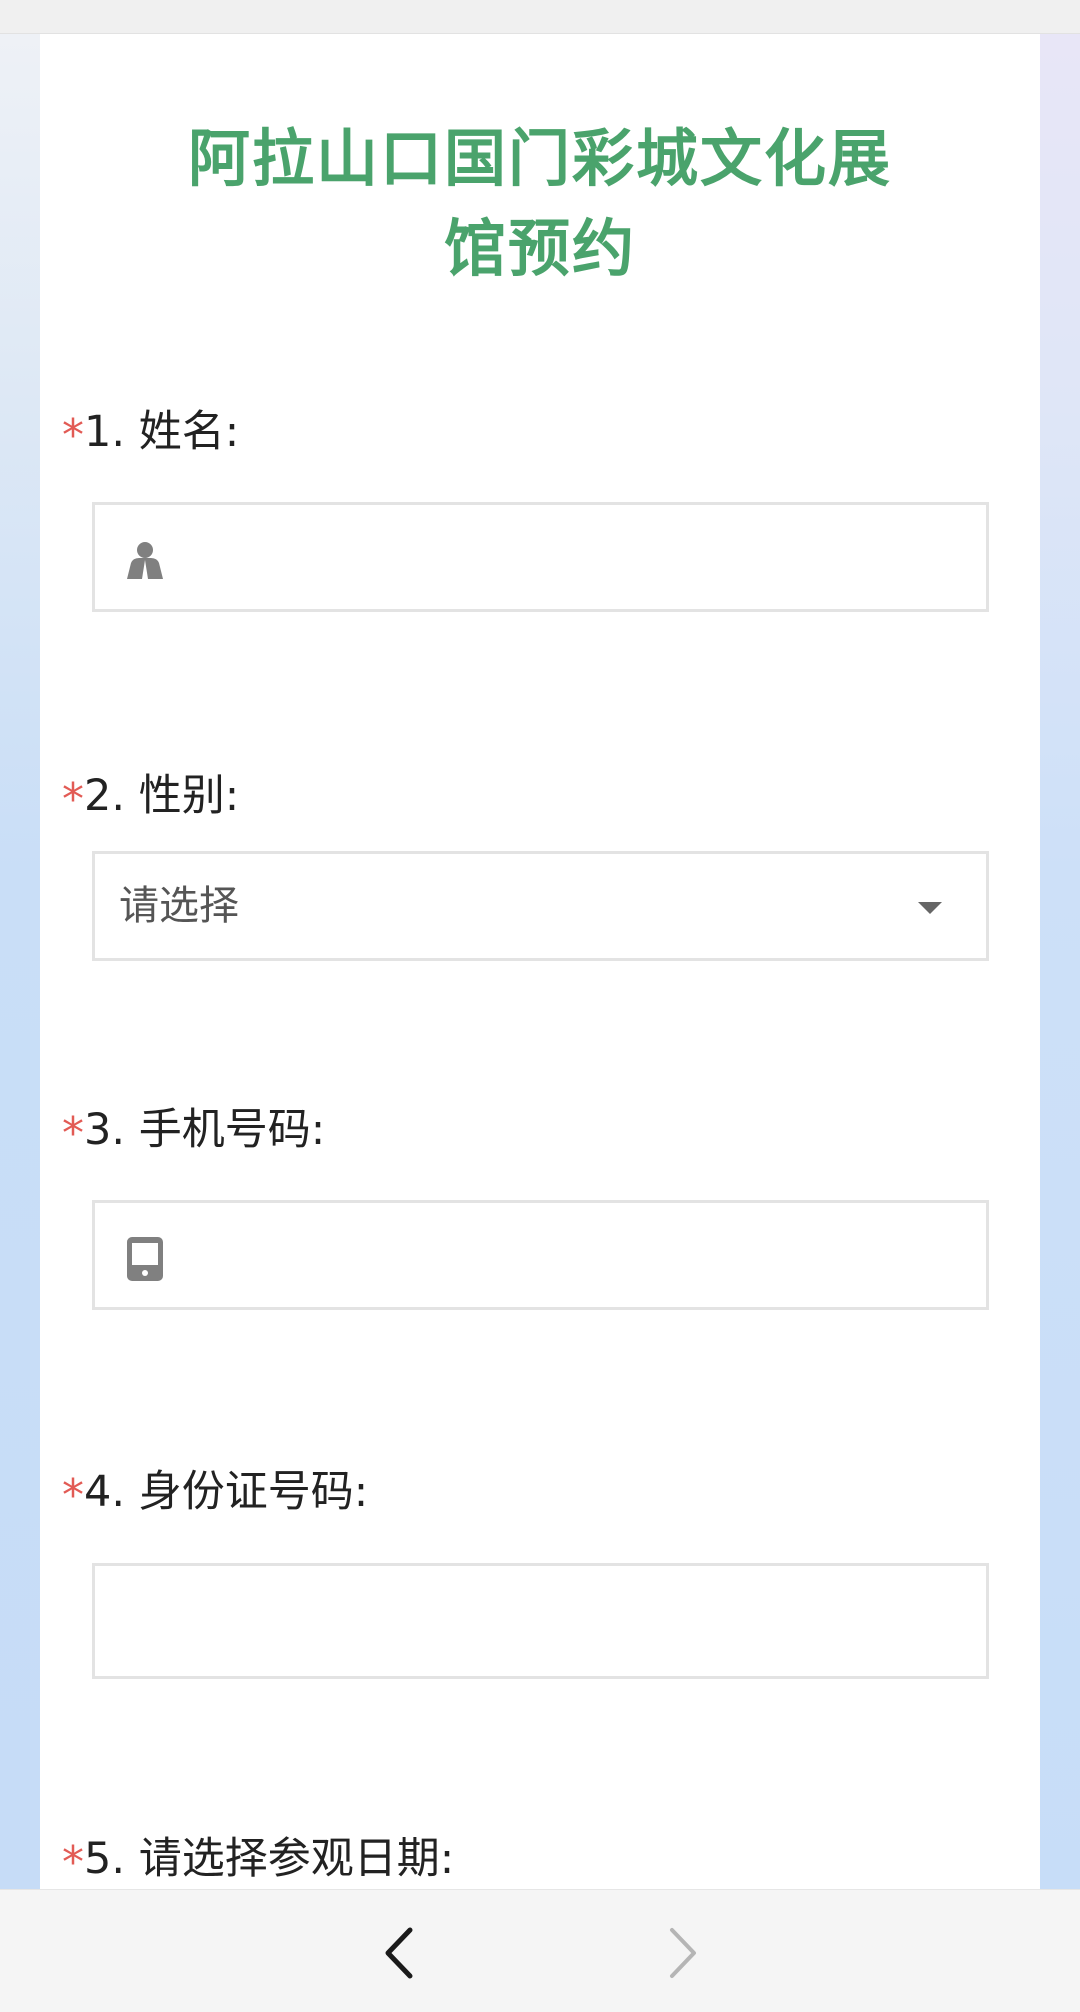 The image size is (1080, 2012). Describe the element at coordinates (539, 248) in the screenshot. I see `title-line-2: 馆预约` at that location.